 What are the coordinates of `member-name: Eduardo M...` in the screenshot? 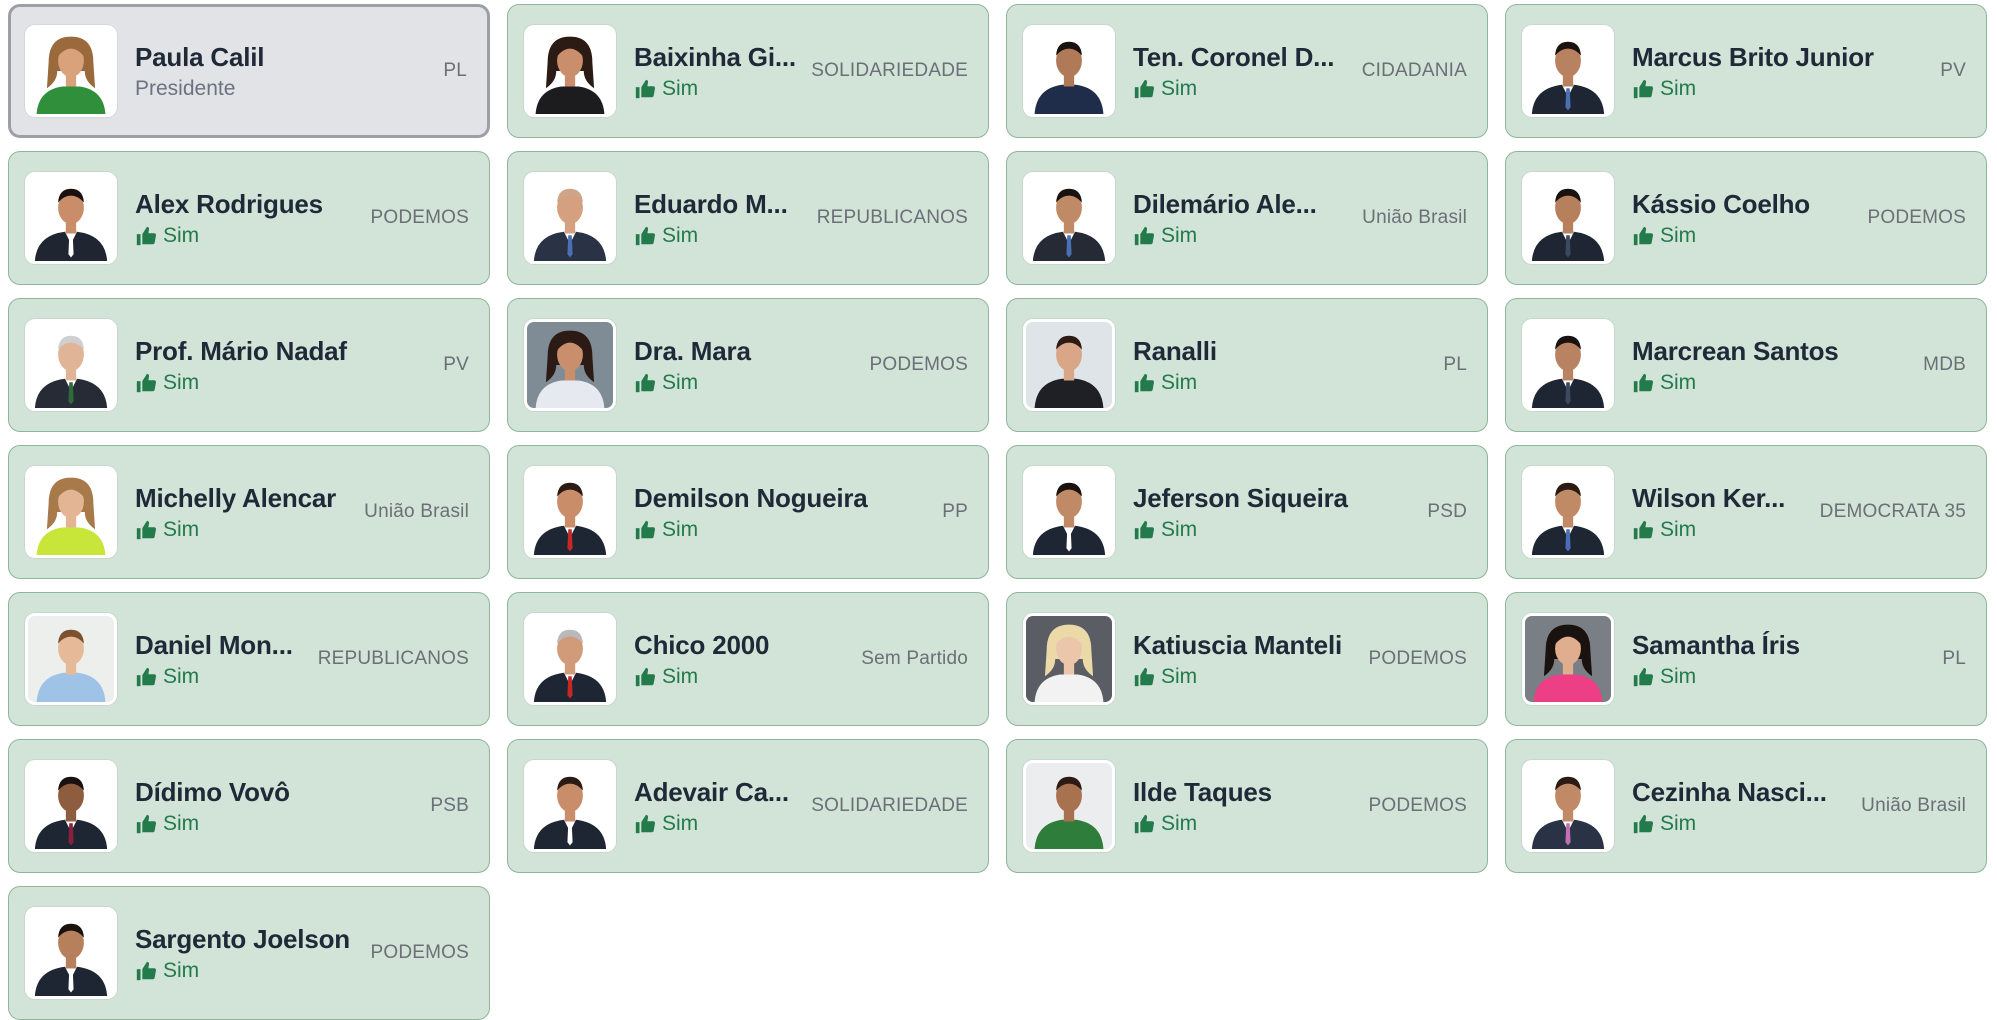 It's located at (711, 203).